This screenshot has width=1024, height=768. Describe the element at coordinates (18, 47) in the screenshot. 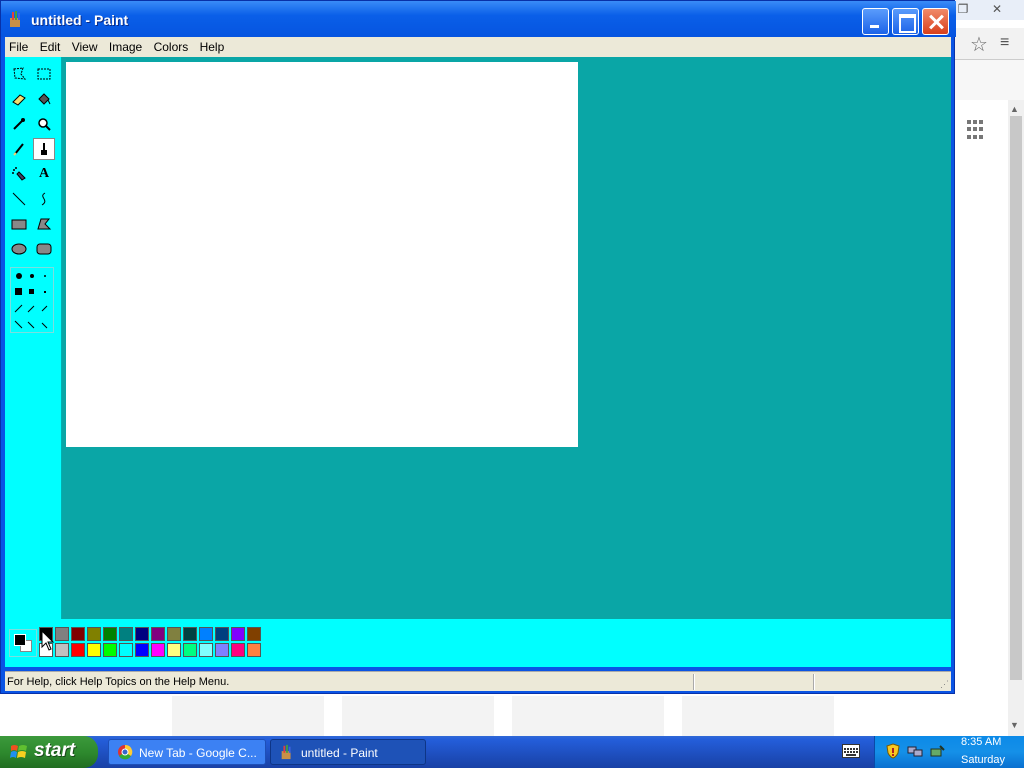

I see `menu-file: File` at that location.